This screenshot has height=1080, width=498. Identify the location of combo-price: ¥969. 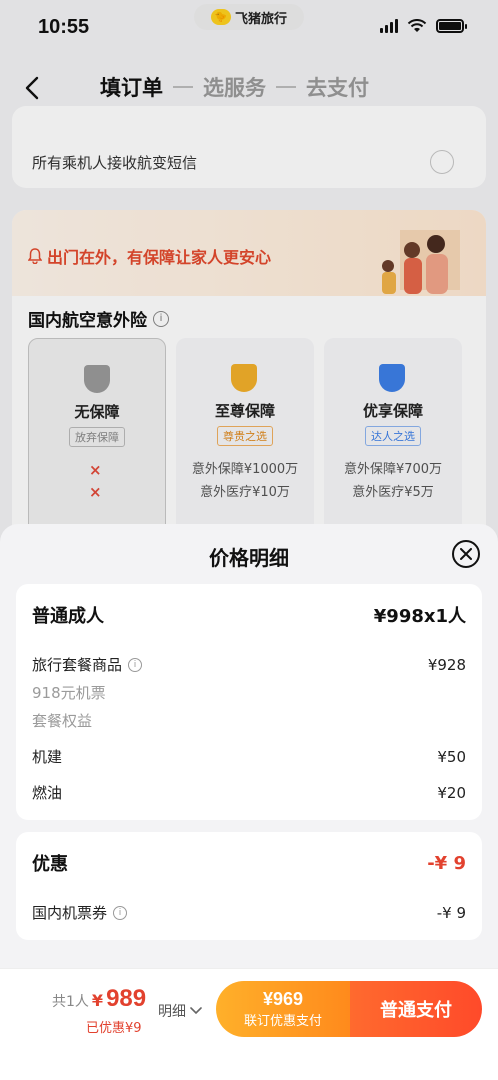
(283, 999).